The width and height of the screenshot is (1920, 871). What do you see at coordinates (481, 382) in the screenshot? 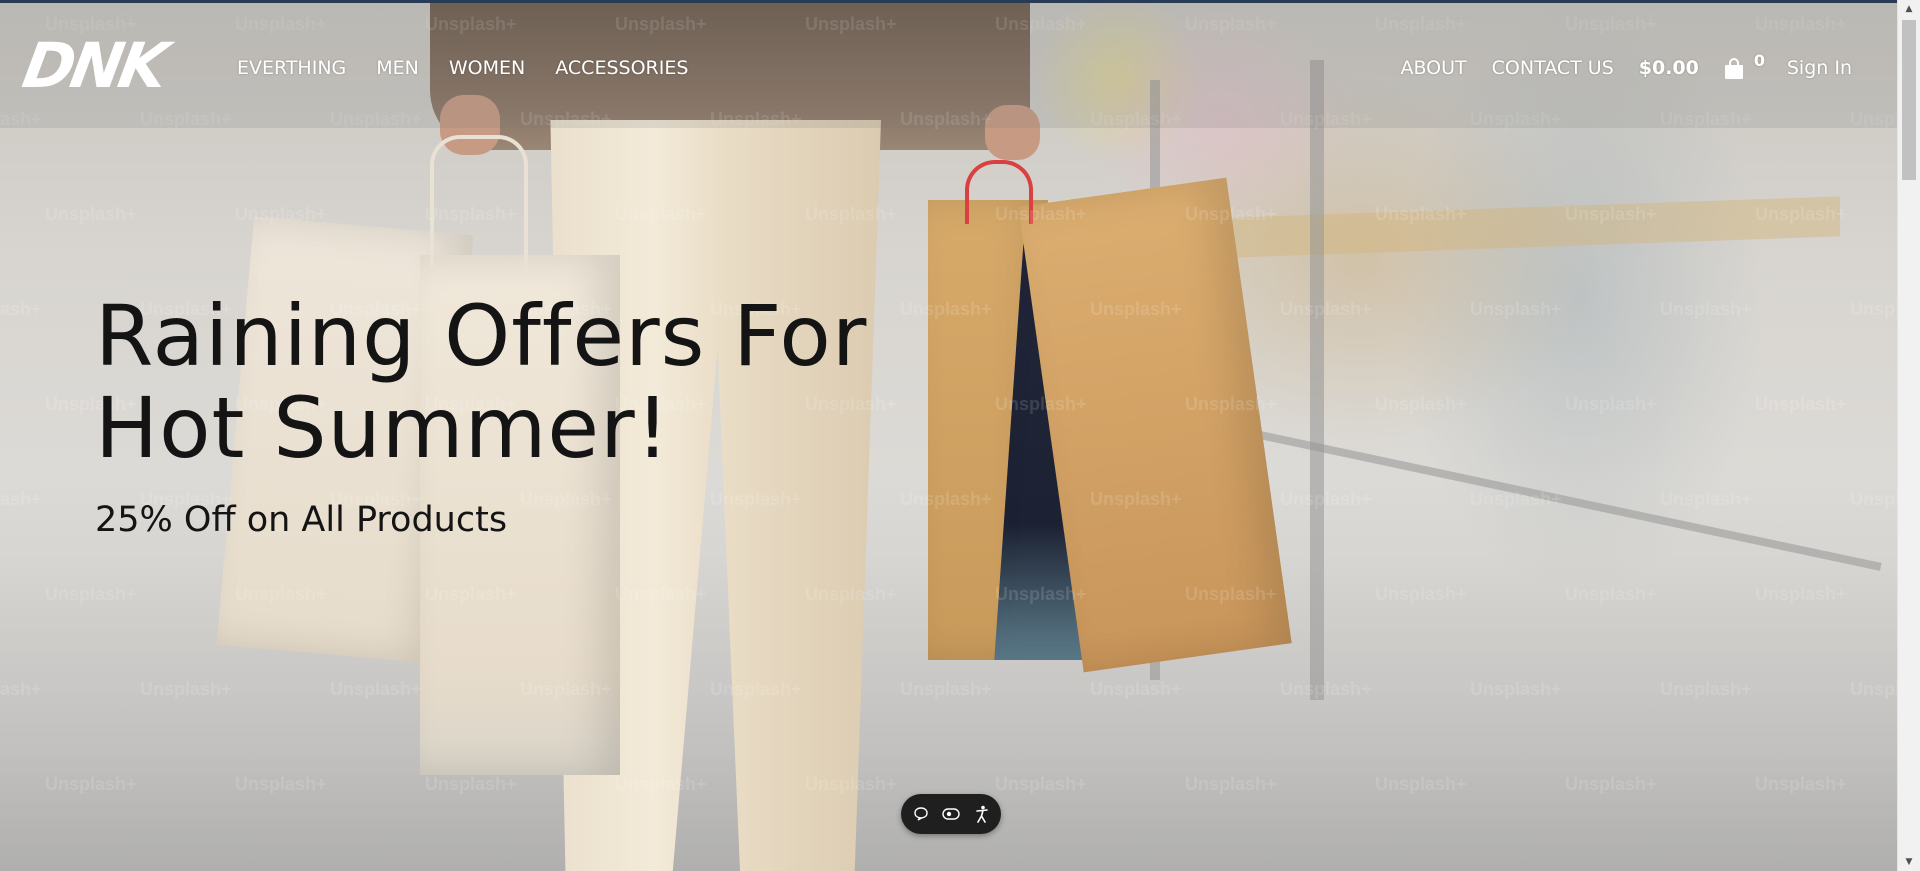
I see `hero-title: Raining Offers For Hot Summer!` at bounding box center [481, 382].